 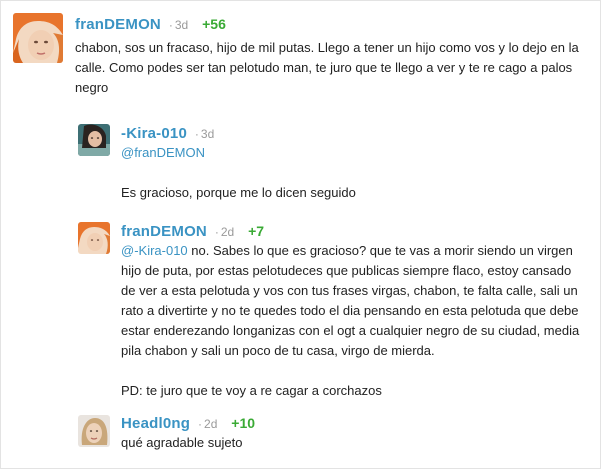 What do you see at coordinates (238, 192) in the screenshot?
I see `comment-text: Es gracioso, porque me lo dicen seguido` at bounding box center [238, 192].